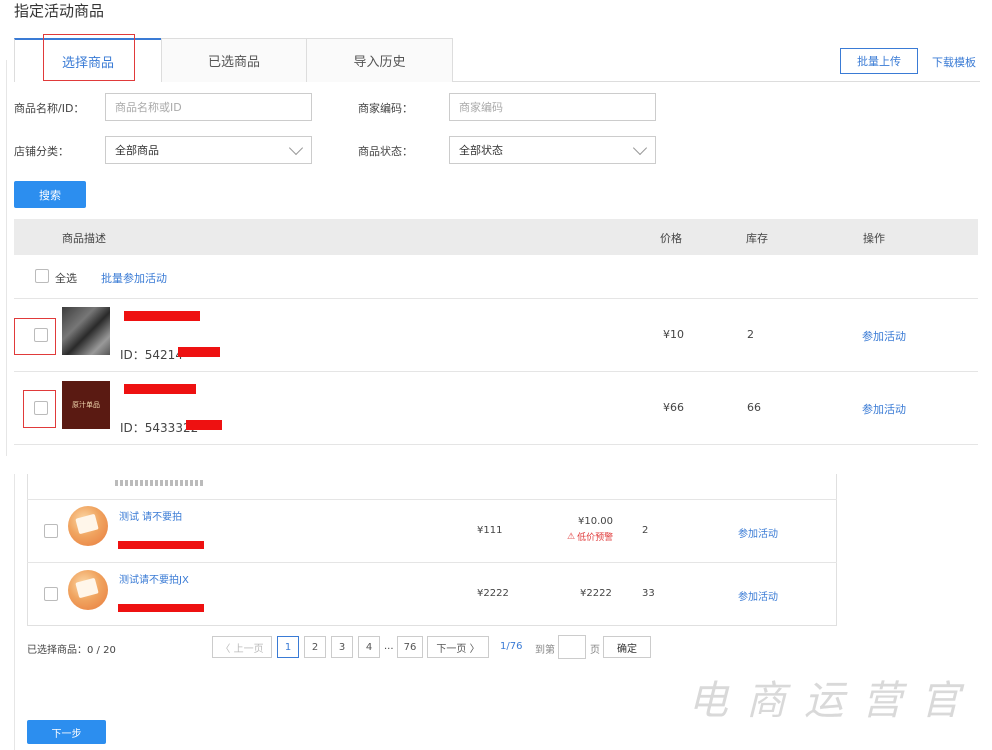  What do you see at coordinates (242, 647) in the screenshot?
I see `prev-page-button: 〈 上一页` at bounding box center [242, 647].